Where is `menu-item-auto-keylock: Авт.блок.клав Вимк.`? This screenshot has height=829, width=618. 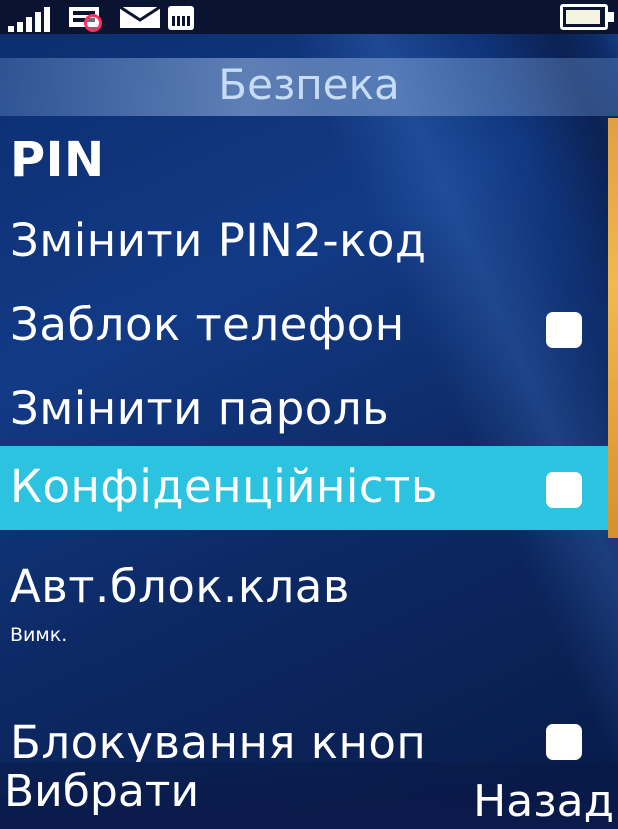 menu-item-auto-keylock: Авт.блок.клав Вимк. is located at coordinates (304, 608).